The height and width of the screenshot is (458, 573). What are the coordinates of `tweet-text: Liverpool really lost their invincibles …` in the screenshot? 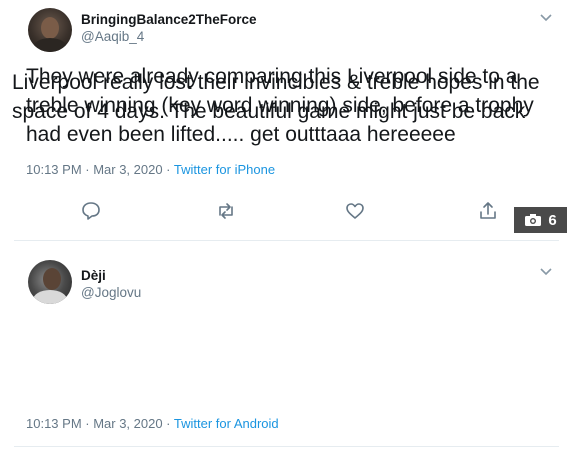 It's located at (276, 97).